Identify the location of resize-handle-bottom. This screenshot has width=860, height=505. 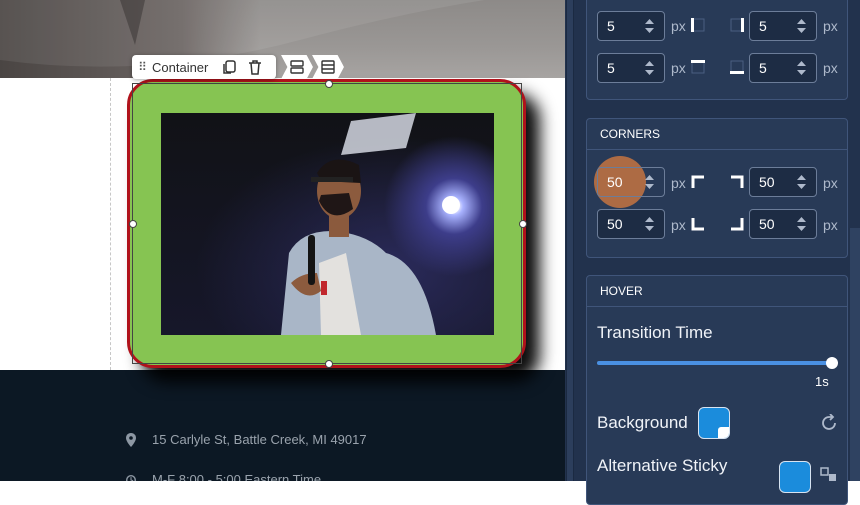
(329, 364).